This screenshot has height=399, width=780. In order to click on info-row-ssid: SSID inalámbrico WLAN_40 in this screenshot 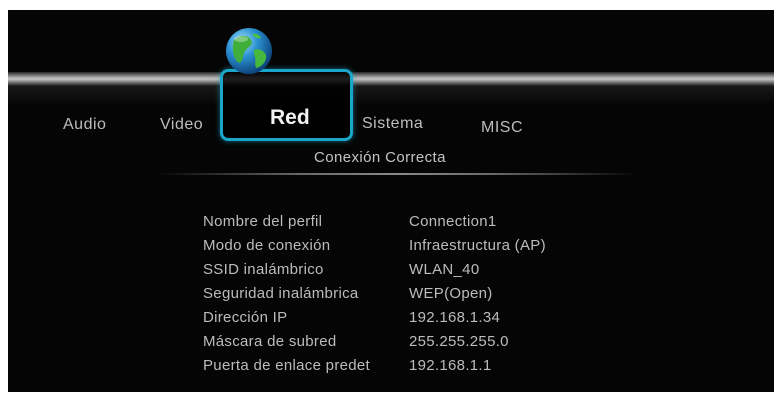, I will do `click(413, 273)`.